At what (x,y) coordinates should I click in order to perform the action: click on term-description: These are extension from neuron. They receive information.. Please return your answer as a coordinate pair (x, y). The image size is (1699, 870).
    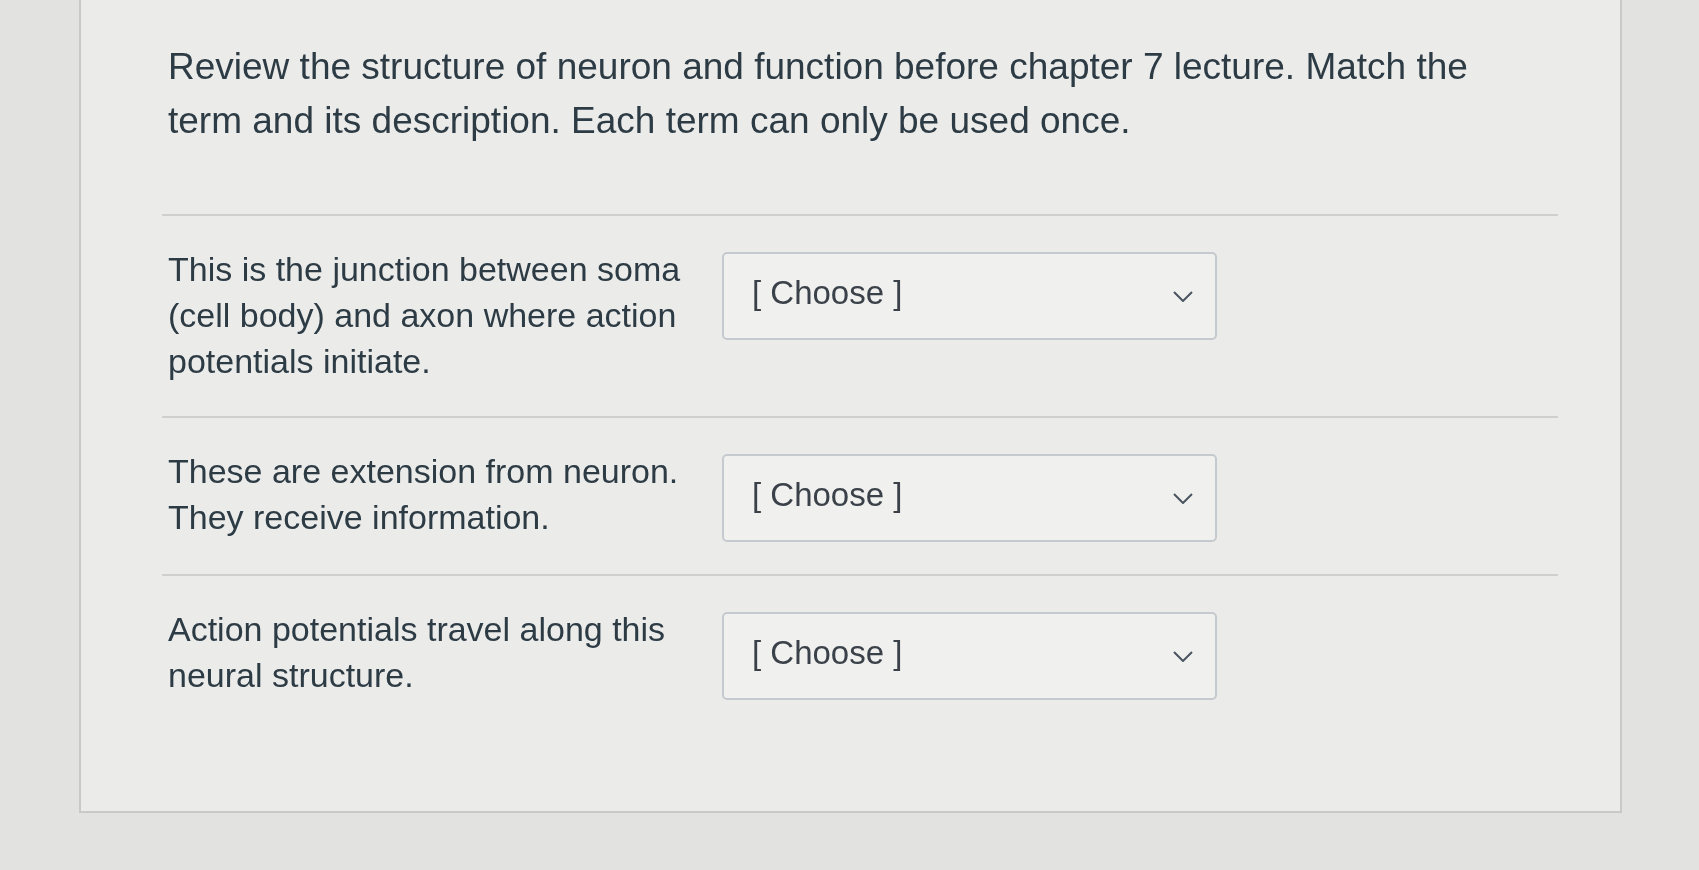
    Looking at the image, I should click on (424, 494).